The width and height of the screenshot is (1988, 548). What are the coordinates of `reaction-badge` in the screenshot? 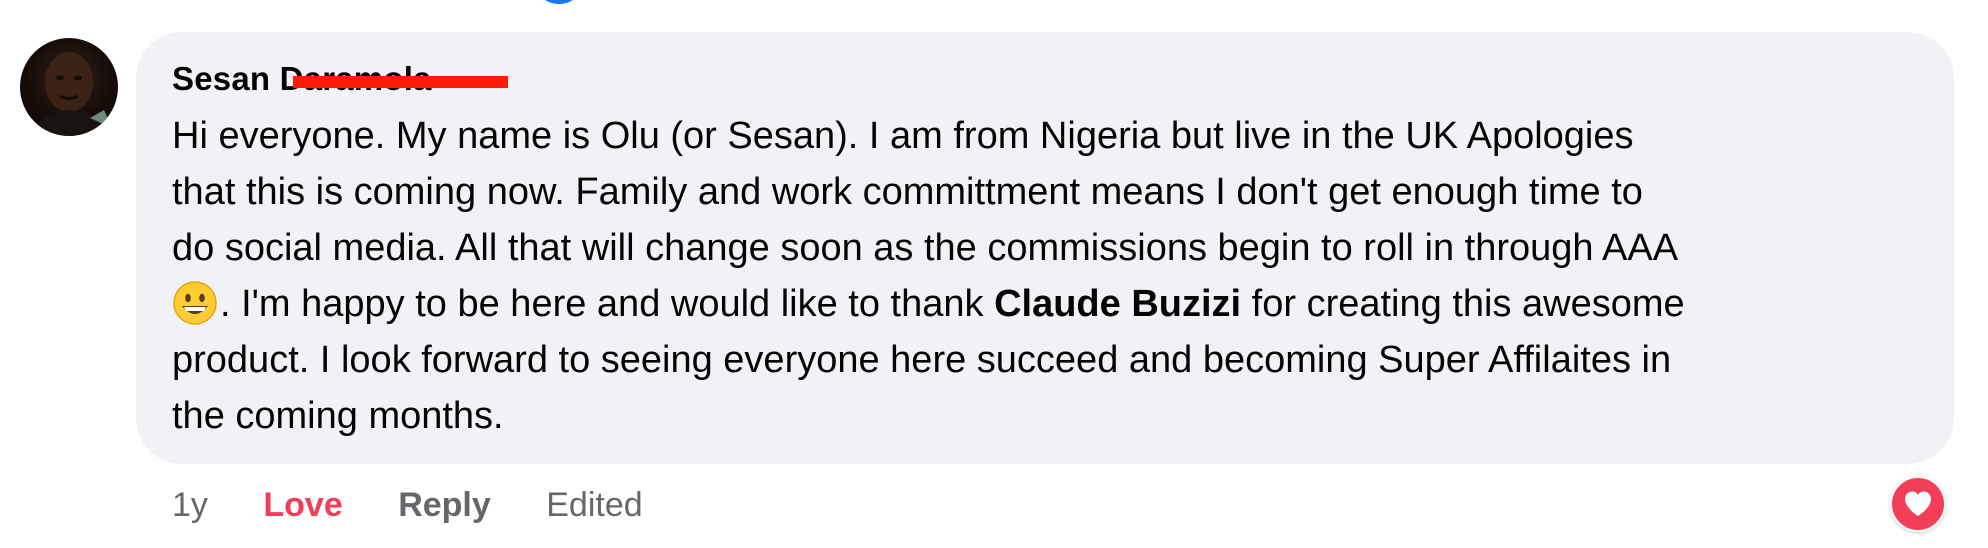 It's located at (1918, 504).